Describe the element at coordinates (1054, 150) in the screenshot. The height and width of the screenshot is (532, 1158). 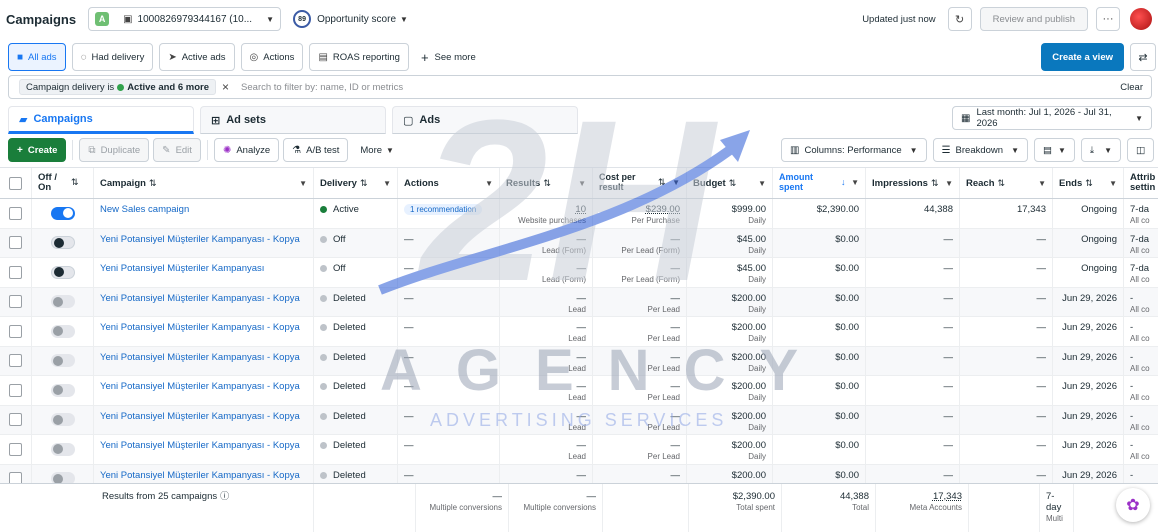
I see `reports-button: ▤ ▼` at that location.